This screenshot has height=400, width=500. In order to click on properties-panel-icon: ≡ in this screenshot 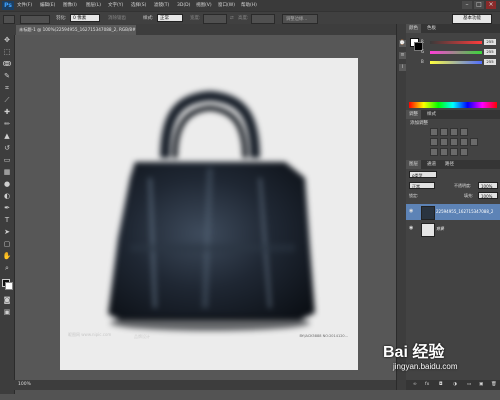, I will do `click(402, 55)`.